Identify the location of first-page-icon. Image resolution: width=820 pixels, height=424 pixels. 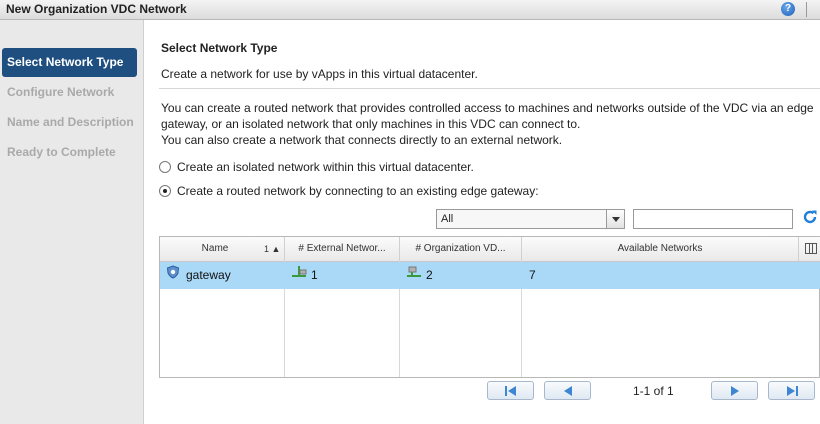
(510, 391).